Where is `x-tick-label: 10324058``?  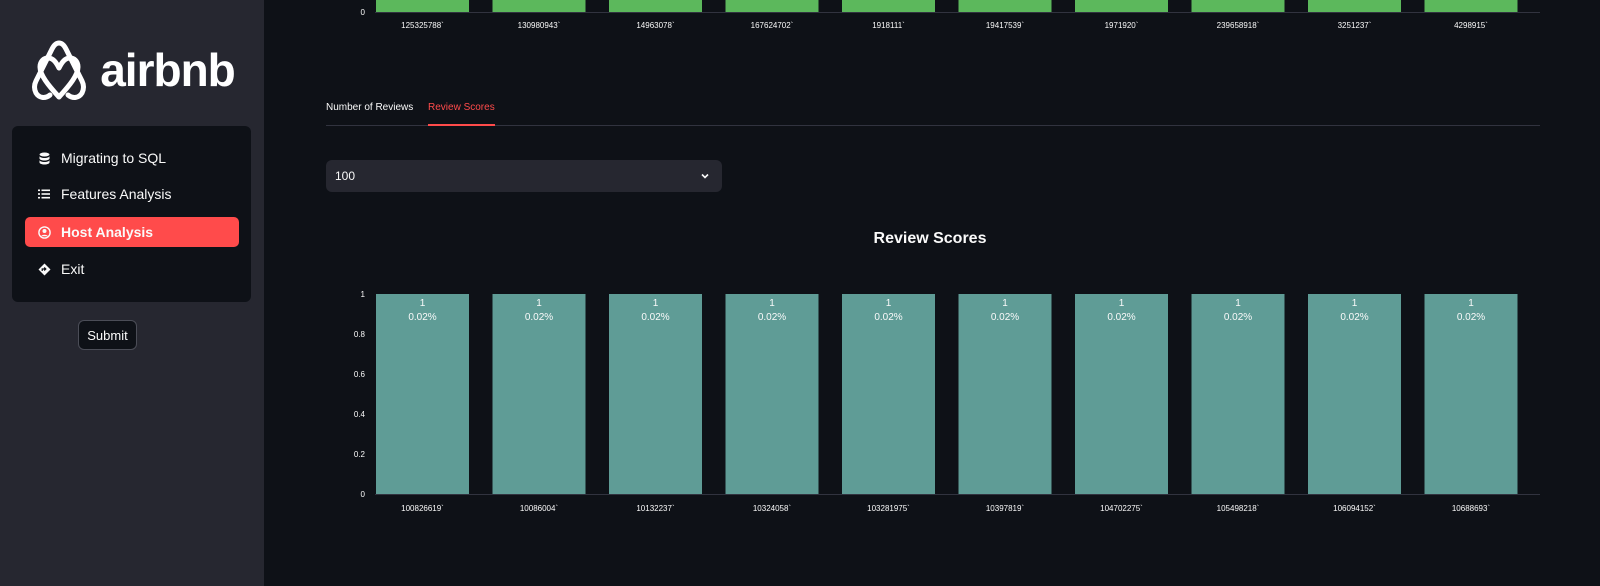
x-tick-label: 10324058` is located at coordinates (772, 508).